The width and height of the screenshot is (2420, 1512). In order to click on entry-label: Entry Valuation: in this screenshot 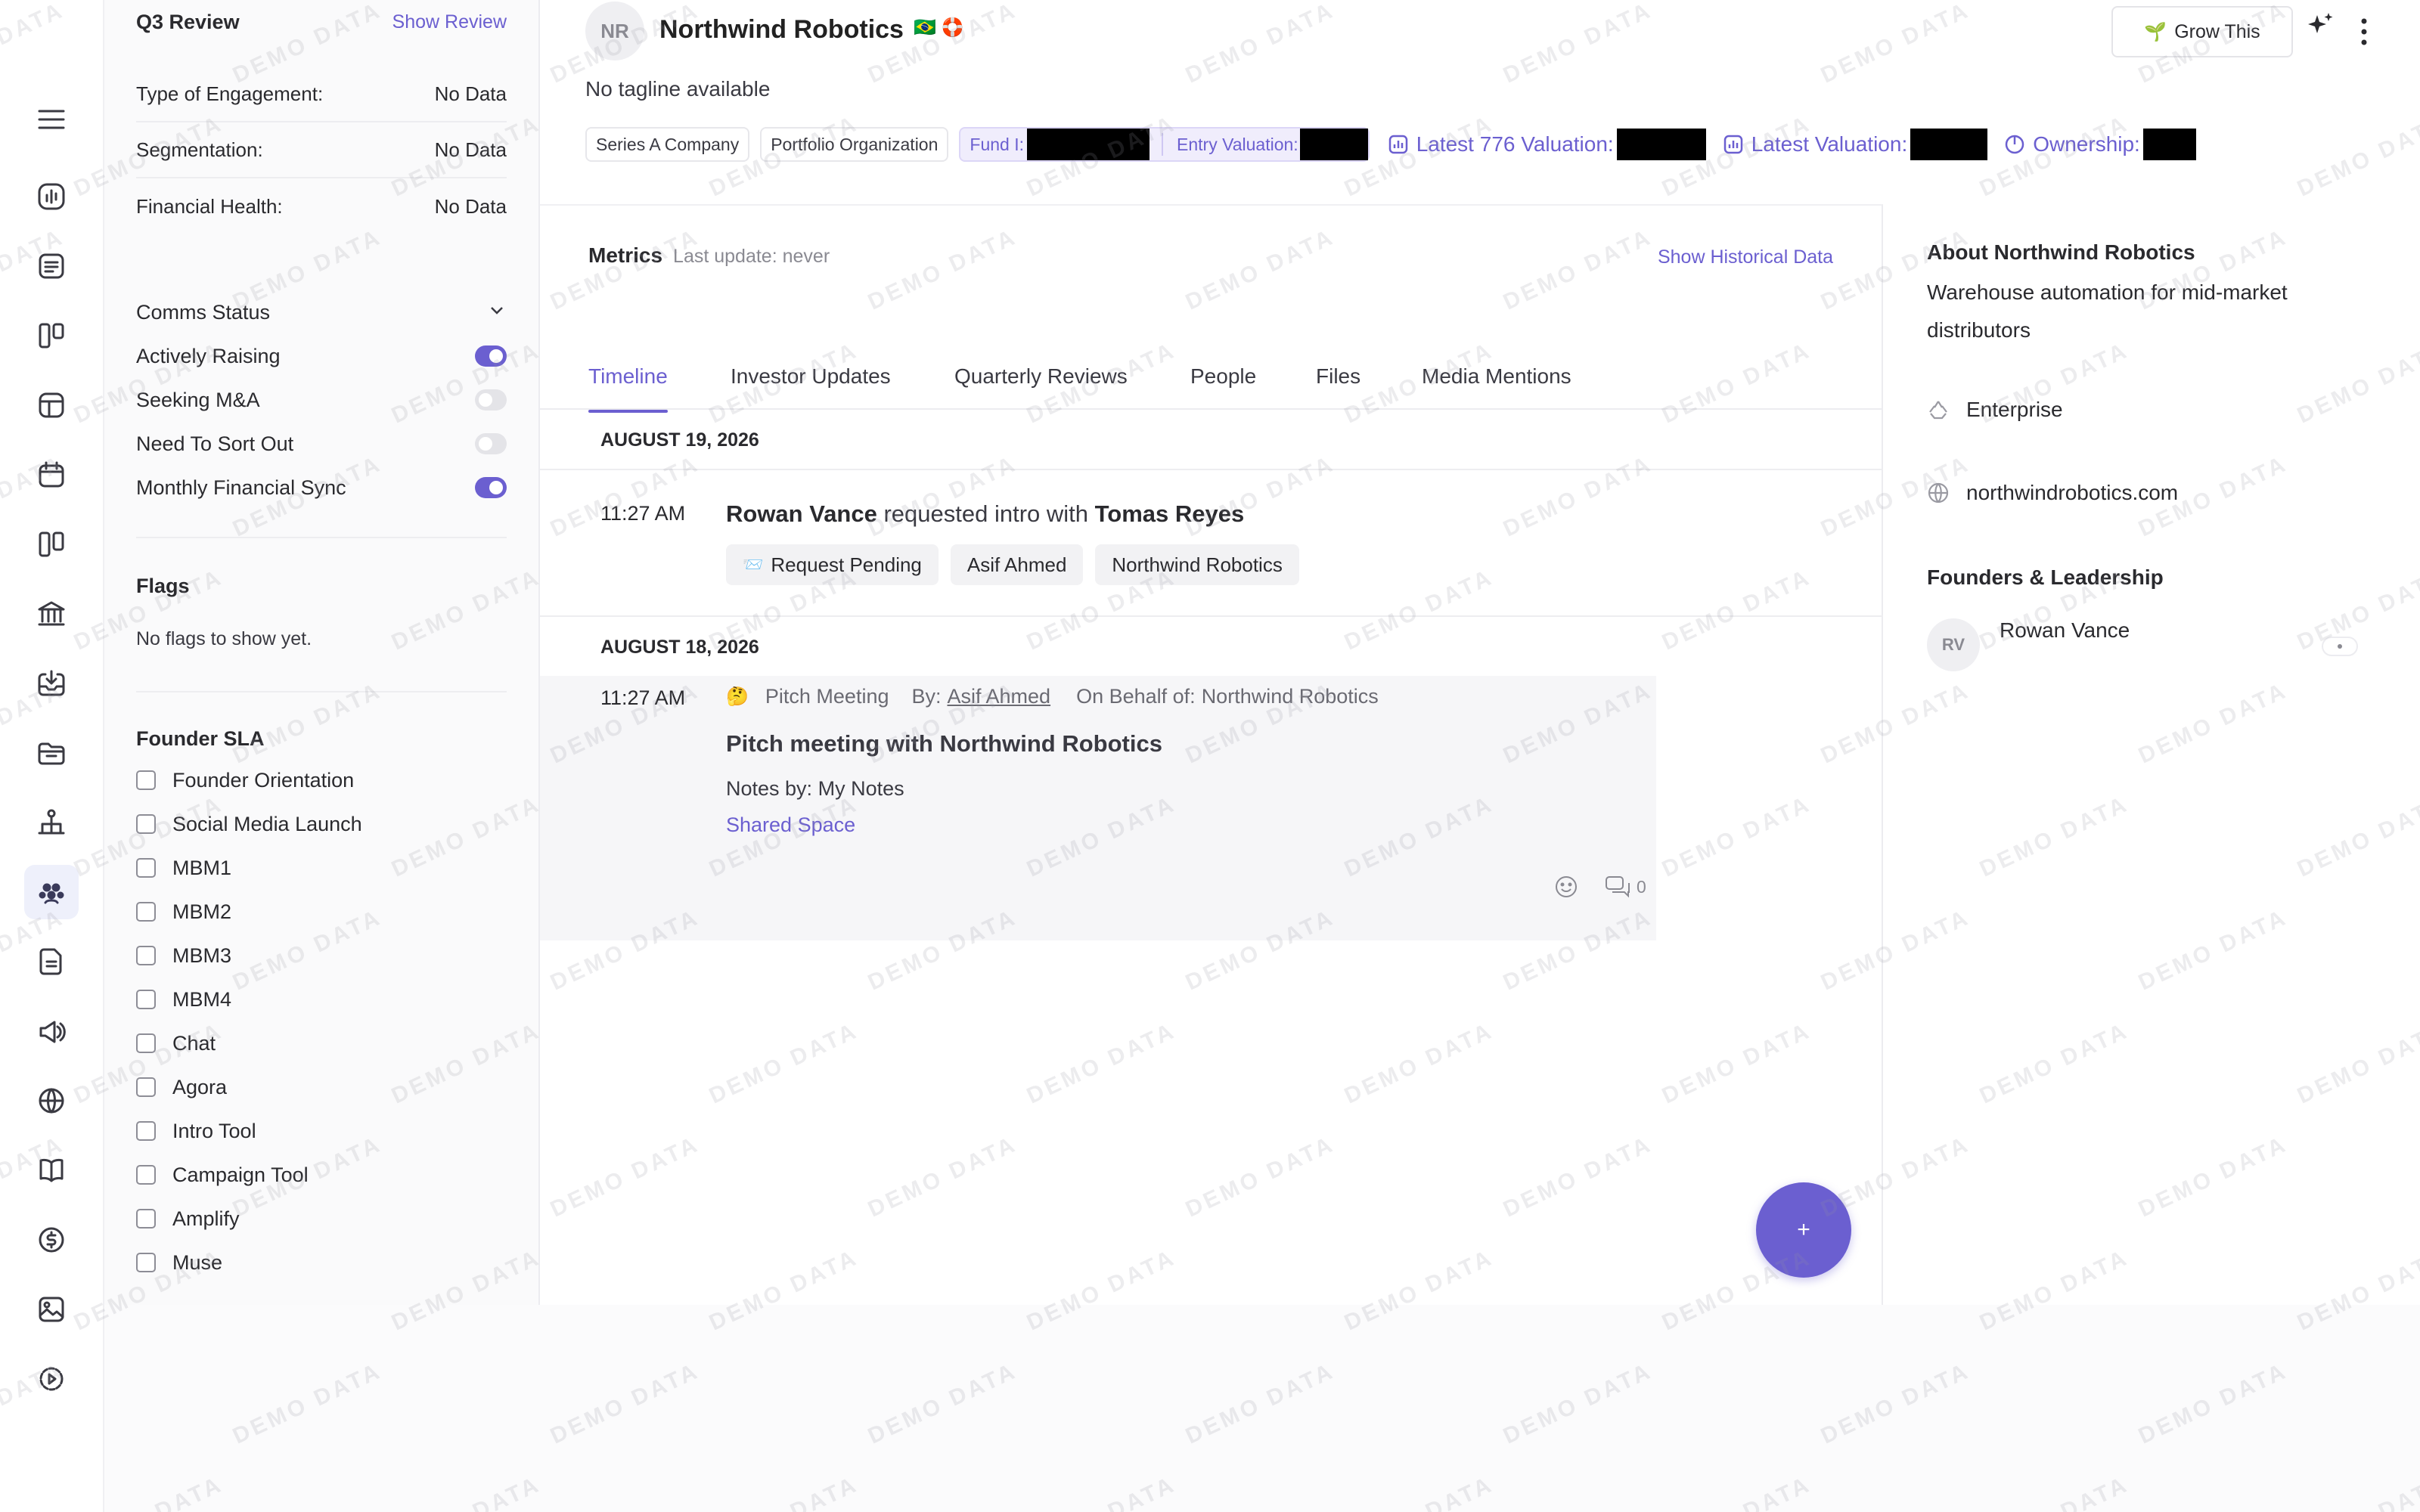, I will do `click(1237, 144)`.